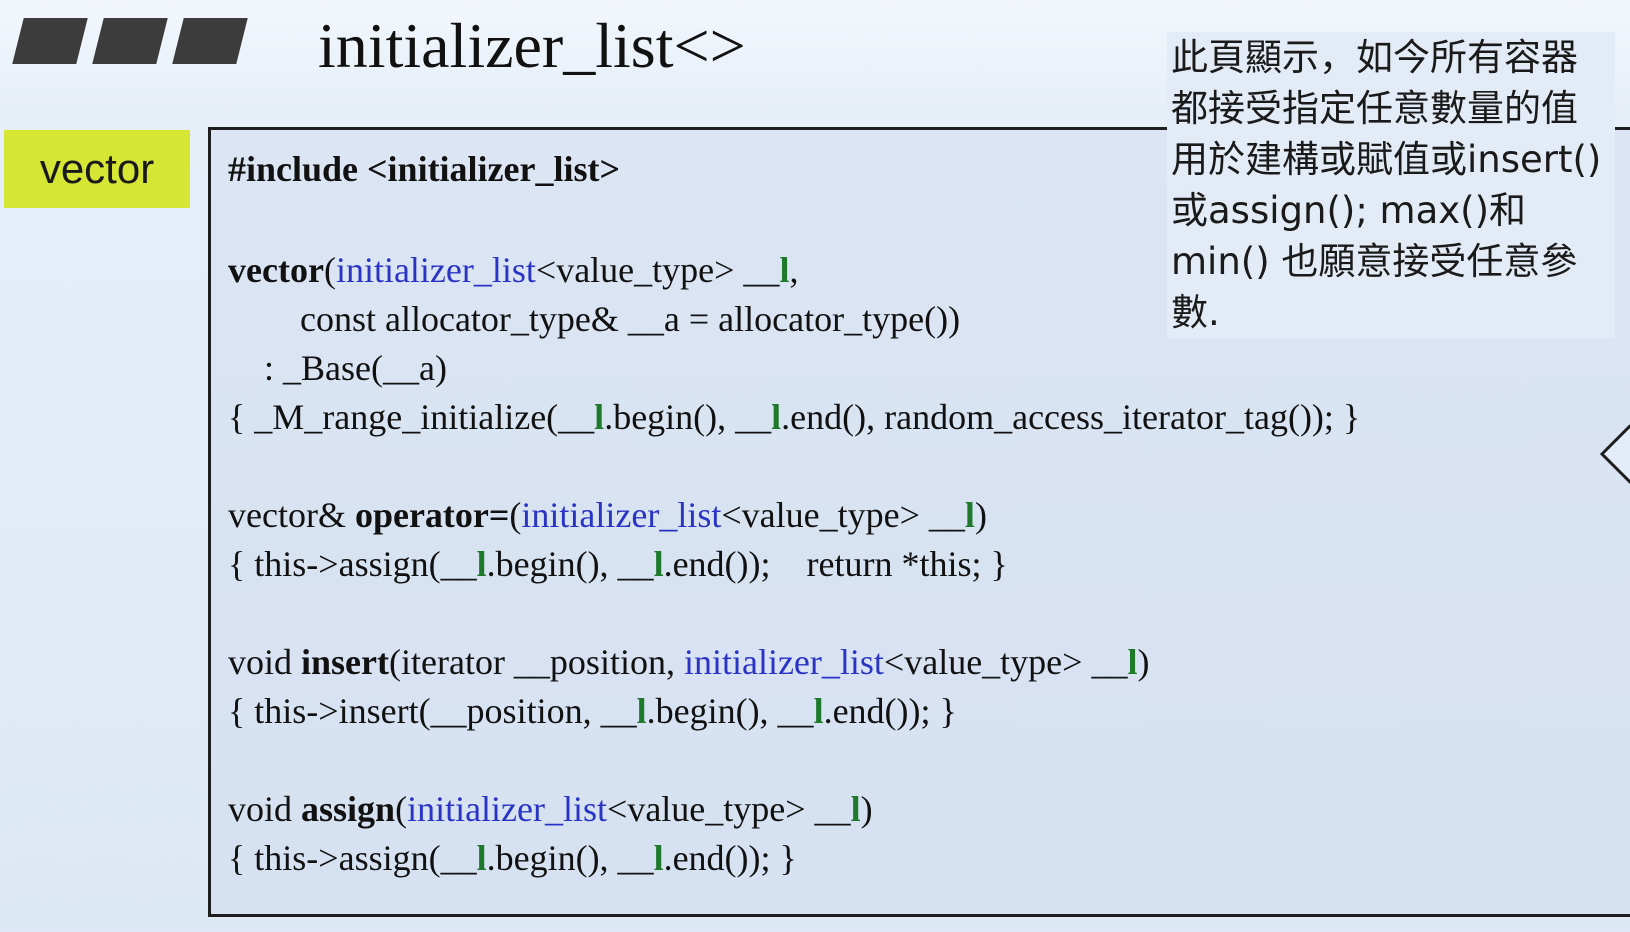 The image size is (1630, 932). I want to click on code-line: : _Base(__a), so click(337, 368).